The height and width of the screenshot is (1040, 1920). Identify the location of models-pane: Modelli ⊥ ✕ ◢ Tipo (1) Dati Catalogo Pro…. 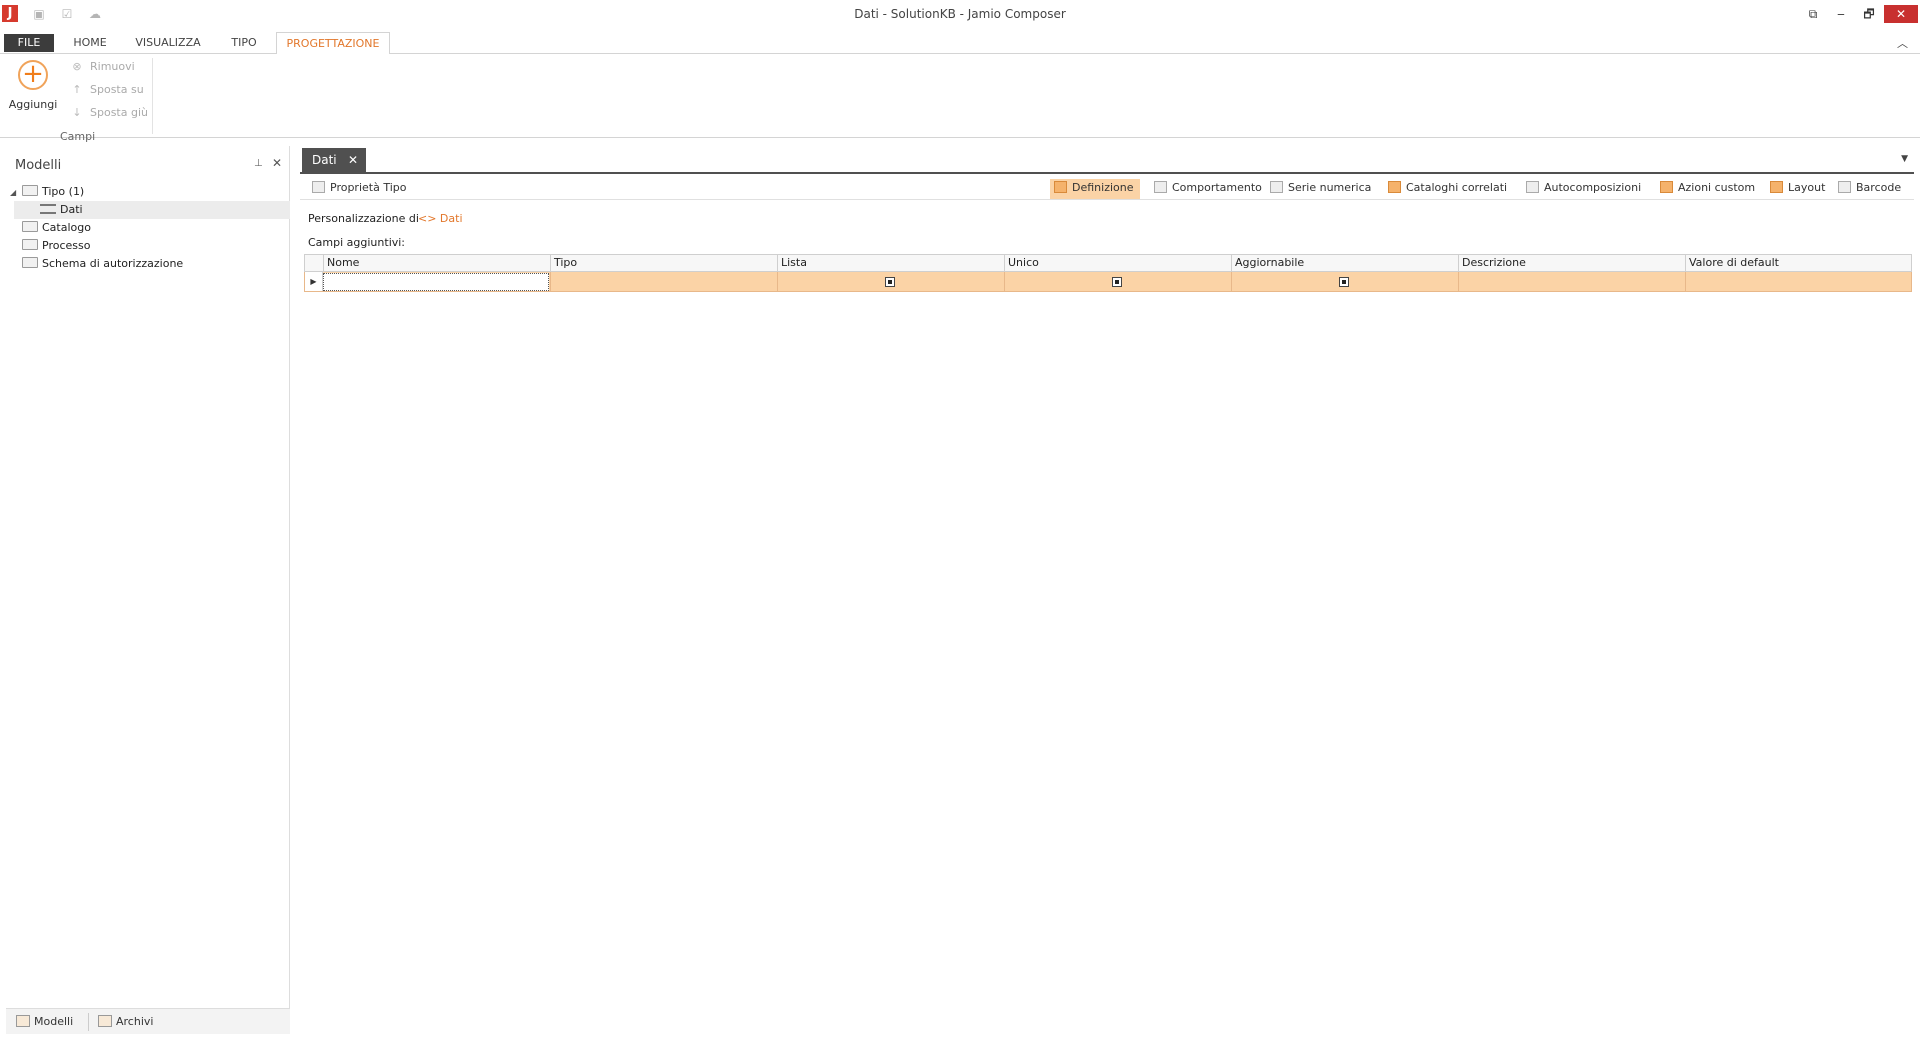
(148, 590).